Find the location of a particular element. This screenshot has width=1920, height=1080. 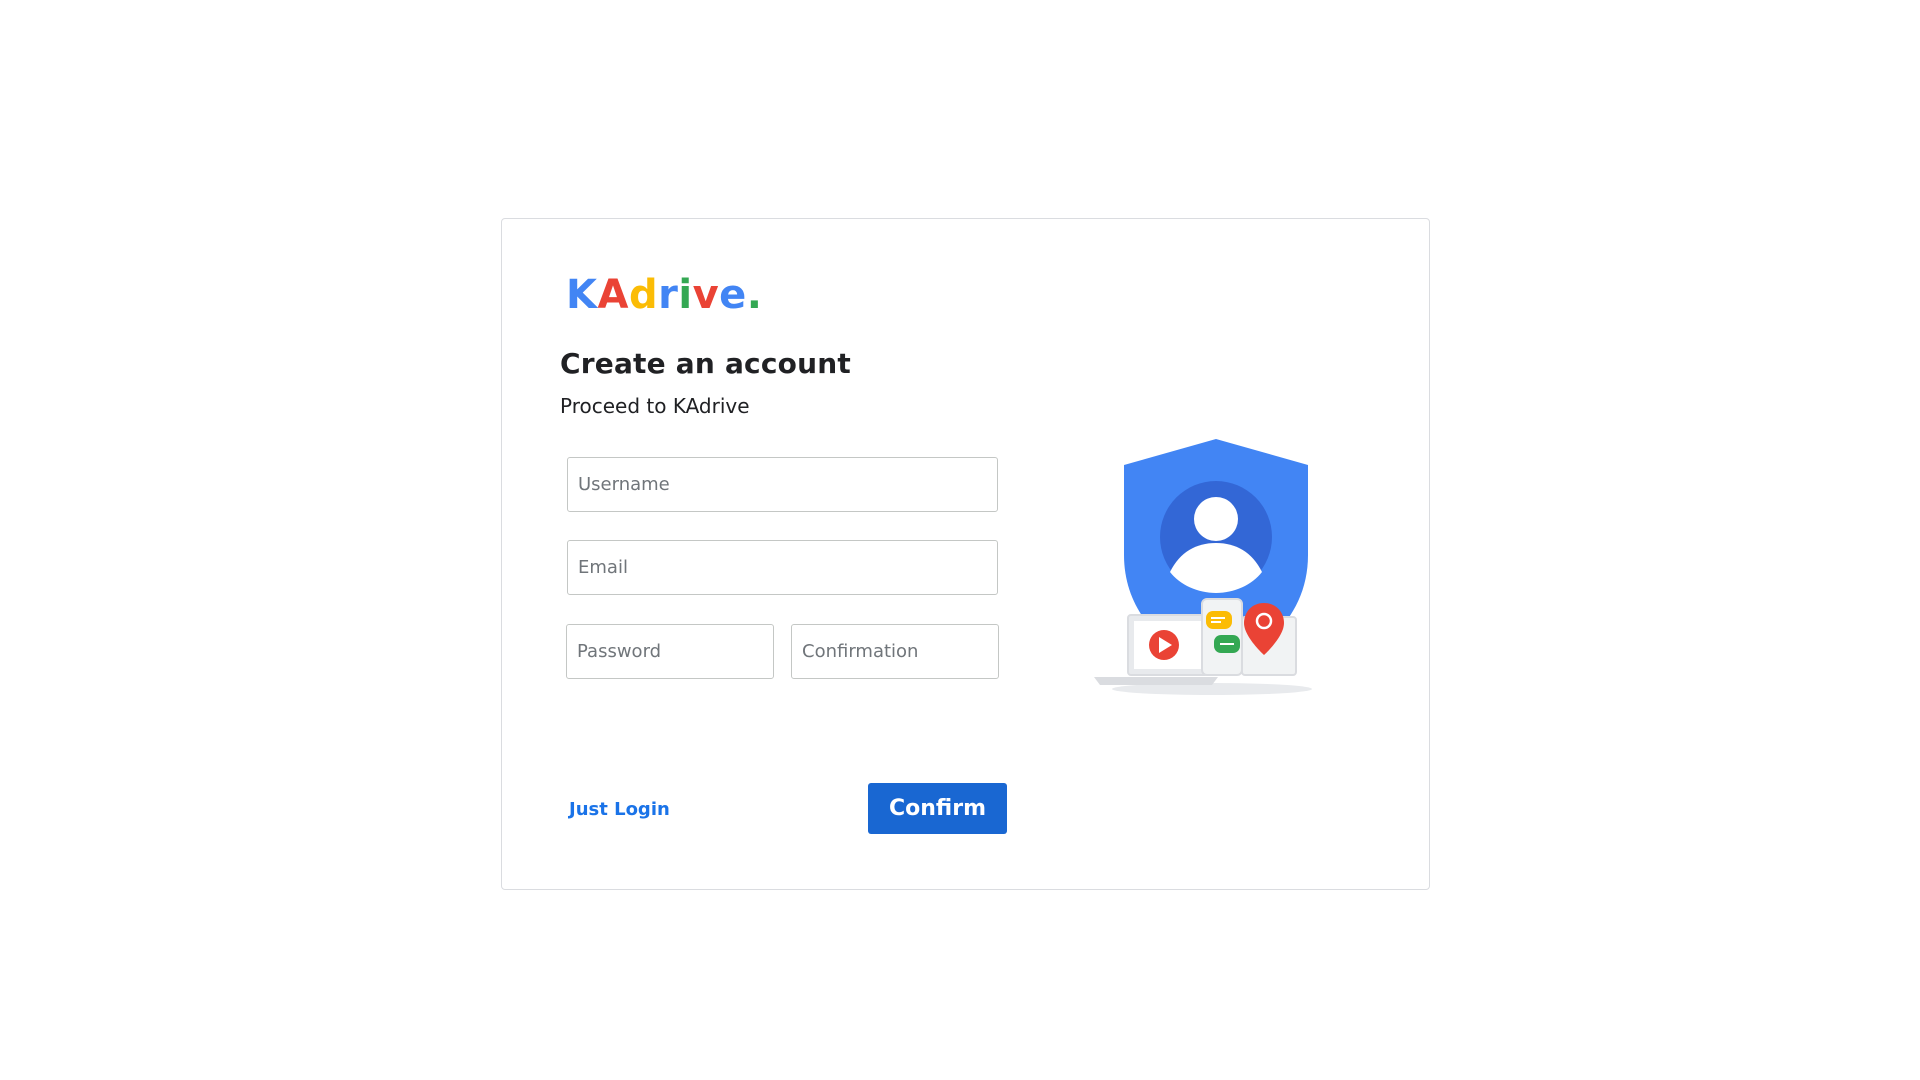

user-avatar-icon is located at coordinates (1216, 537).